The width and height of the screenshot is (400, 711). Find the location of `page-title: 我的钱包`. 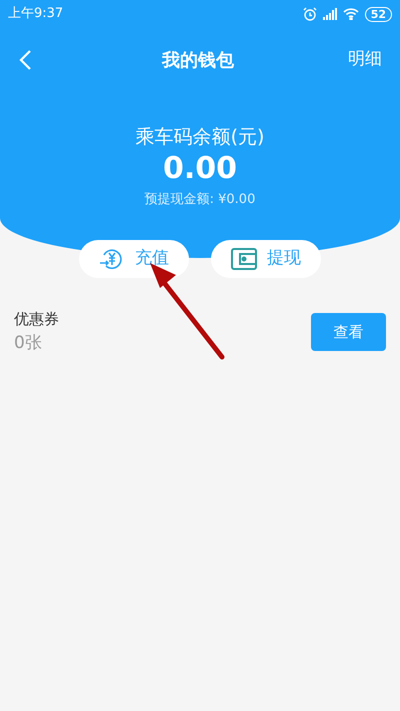

page-title: 我的钱包 is located at coordinates (198, 60).